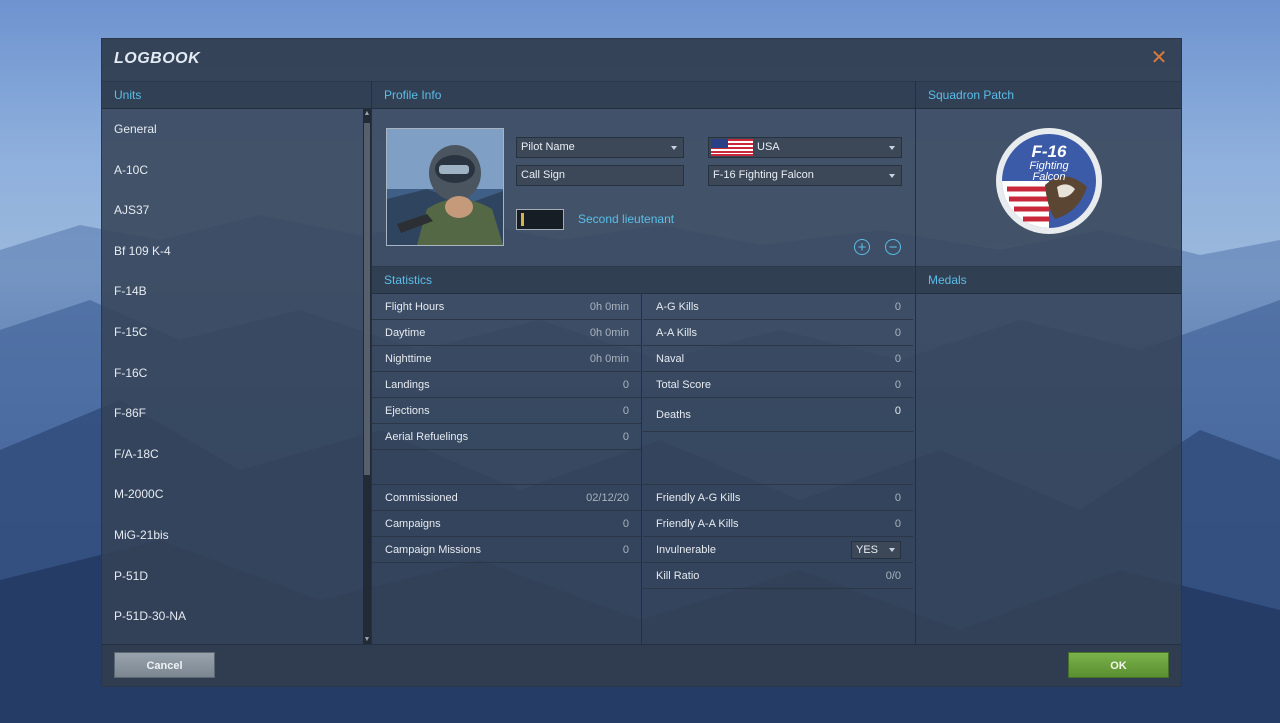  Describe the element at coordinates (778, 385) in the screenshot. I see `stat-total-score: Total Score 0` at that location.